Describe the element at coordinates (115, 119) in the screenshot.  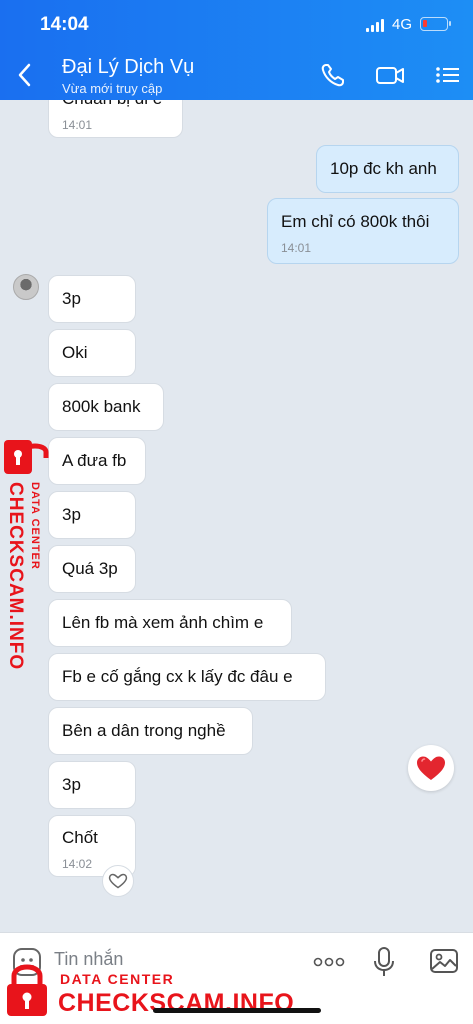
I see `message-bubble: Chuẩn bị đi e 14:01` at that location.